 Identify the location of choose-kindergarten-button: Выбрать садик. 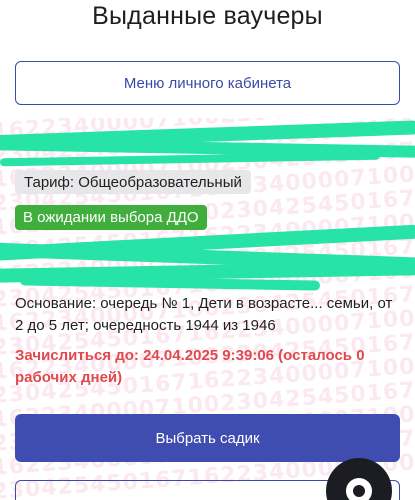
(207, 438).